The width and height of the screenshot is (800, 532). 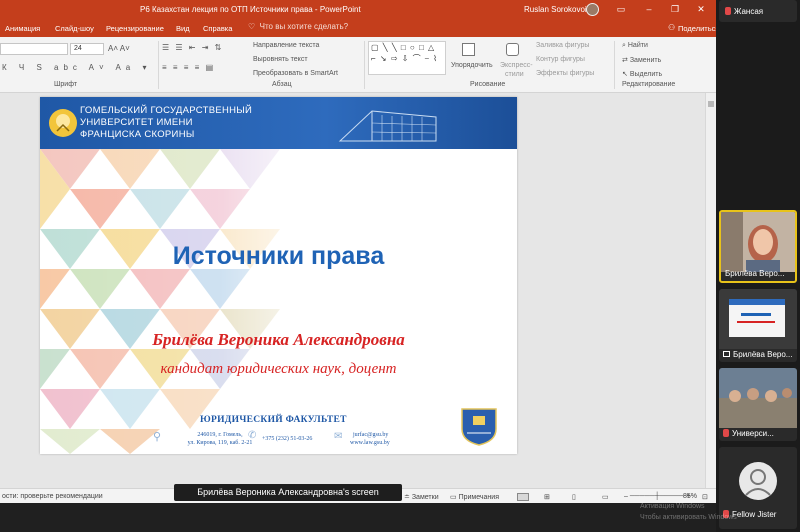 I want to click on tab-animation: Анимация, so click(x=22, y=28).